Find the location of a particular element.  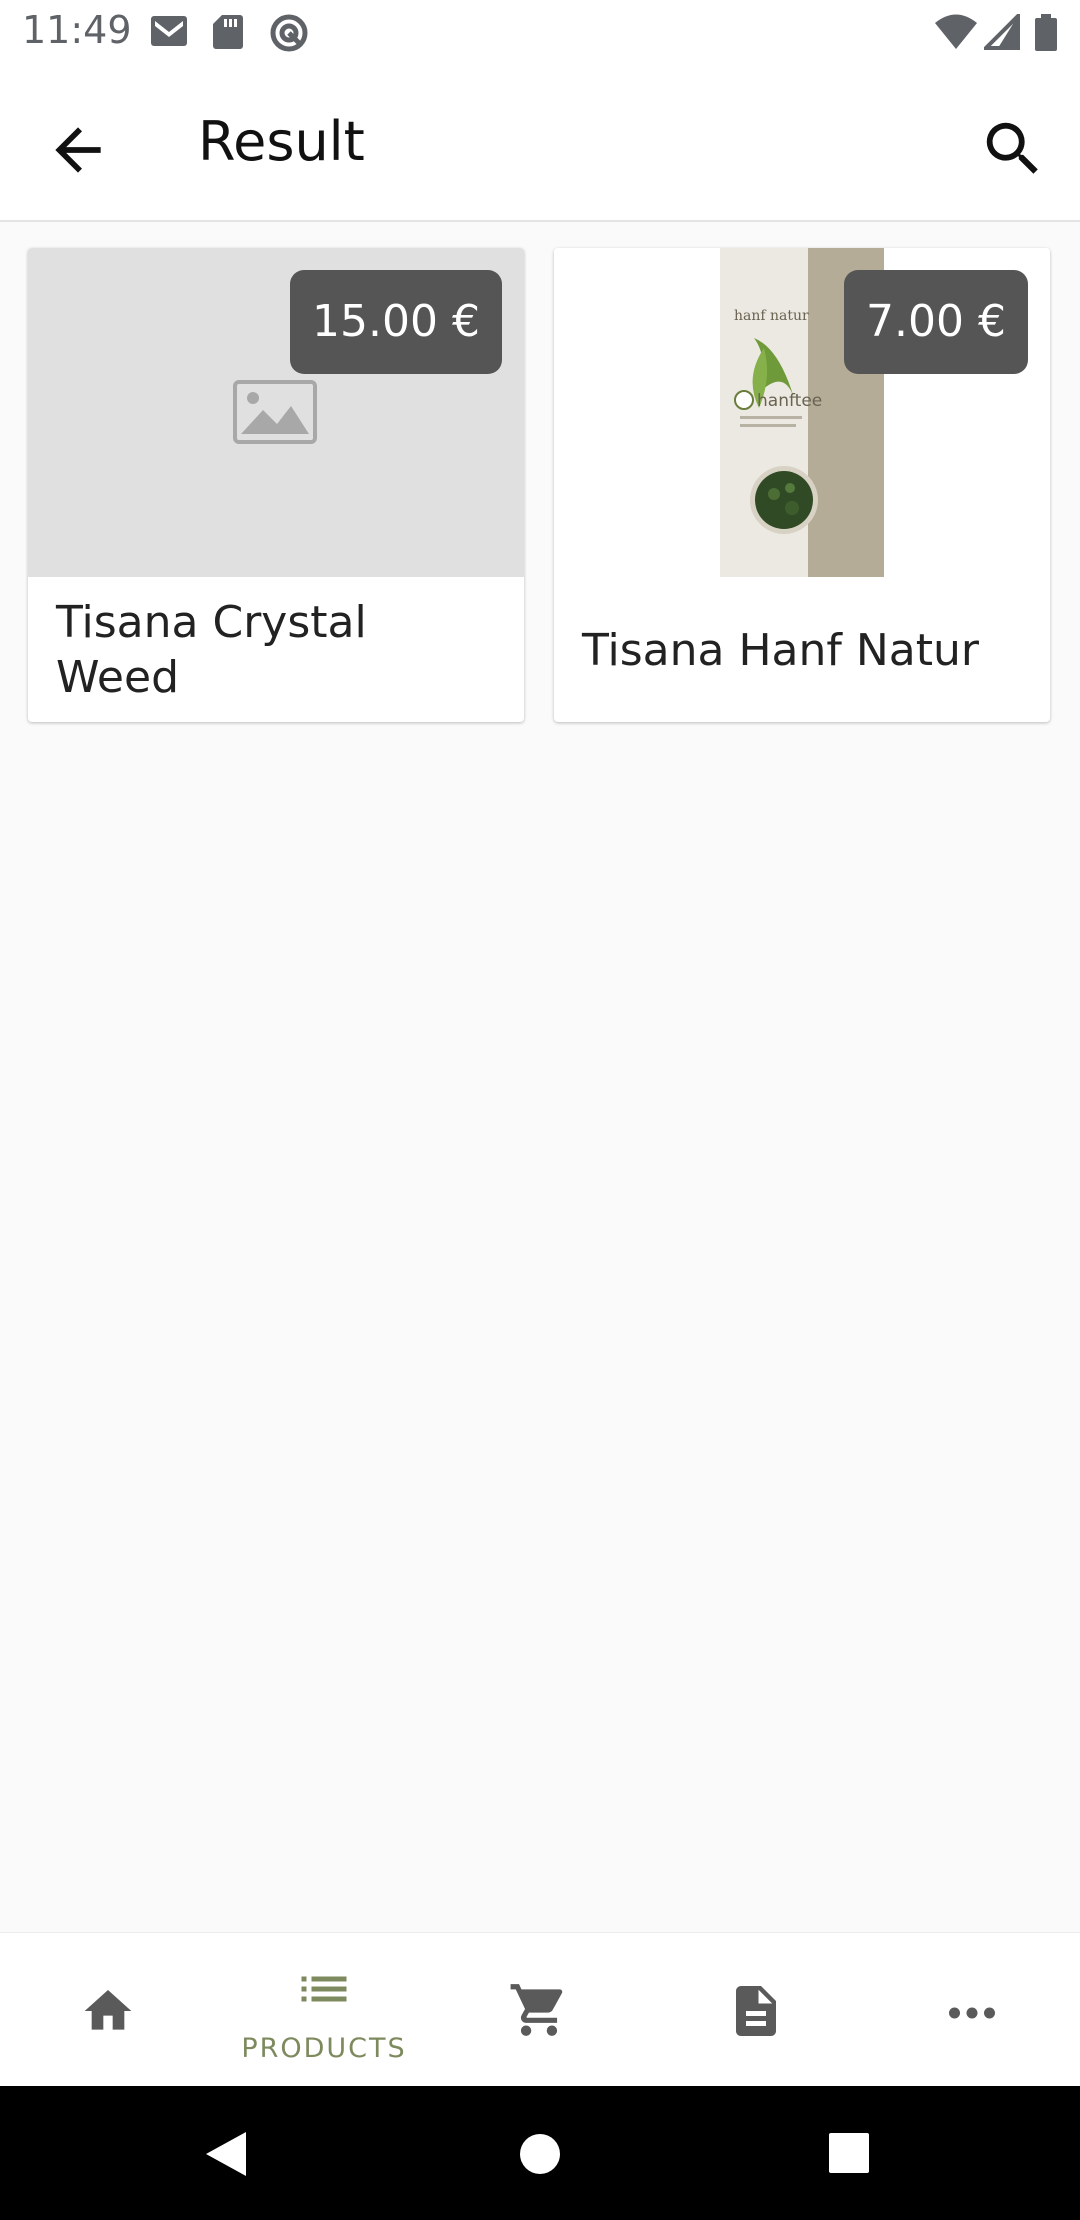

search-icon is located at coordinates (1013, 149).